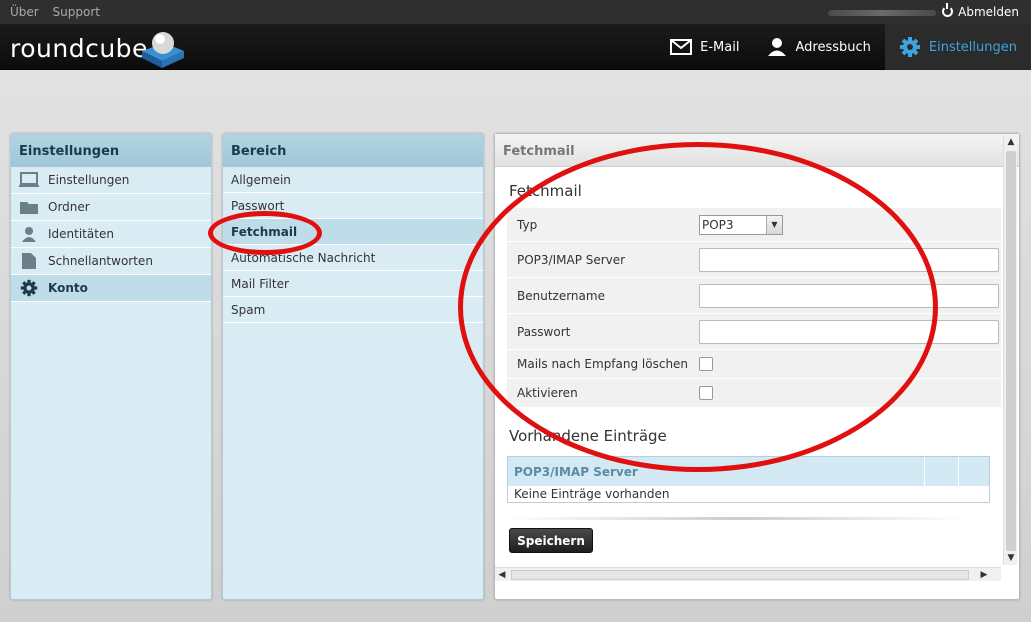  I want to click on folder-icon, so click(29, 207).